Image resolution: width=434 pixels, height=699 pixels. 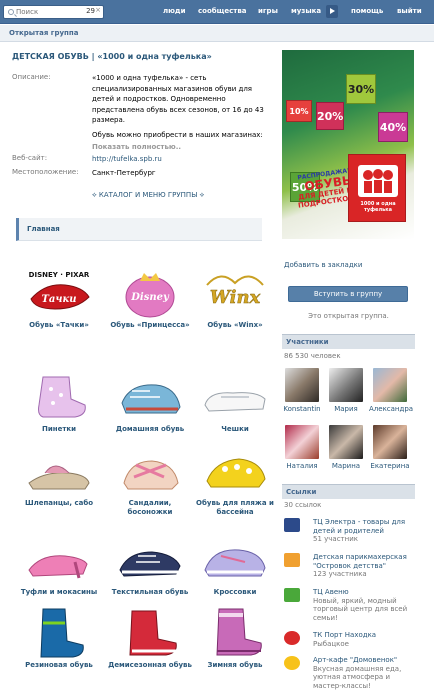 I want to click on catalog-caption: Шлепанцы, сабо, so click(x=59, y=503).